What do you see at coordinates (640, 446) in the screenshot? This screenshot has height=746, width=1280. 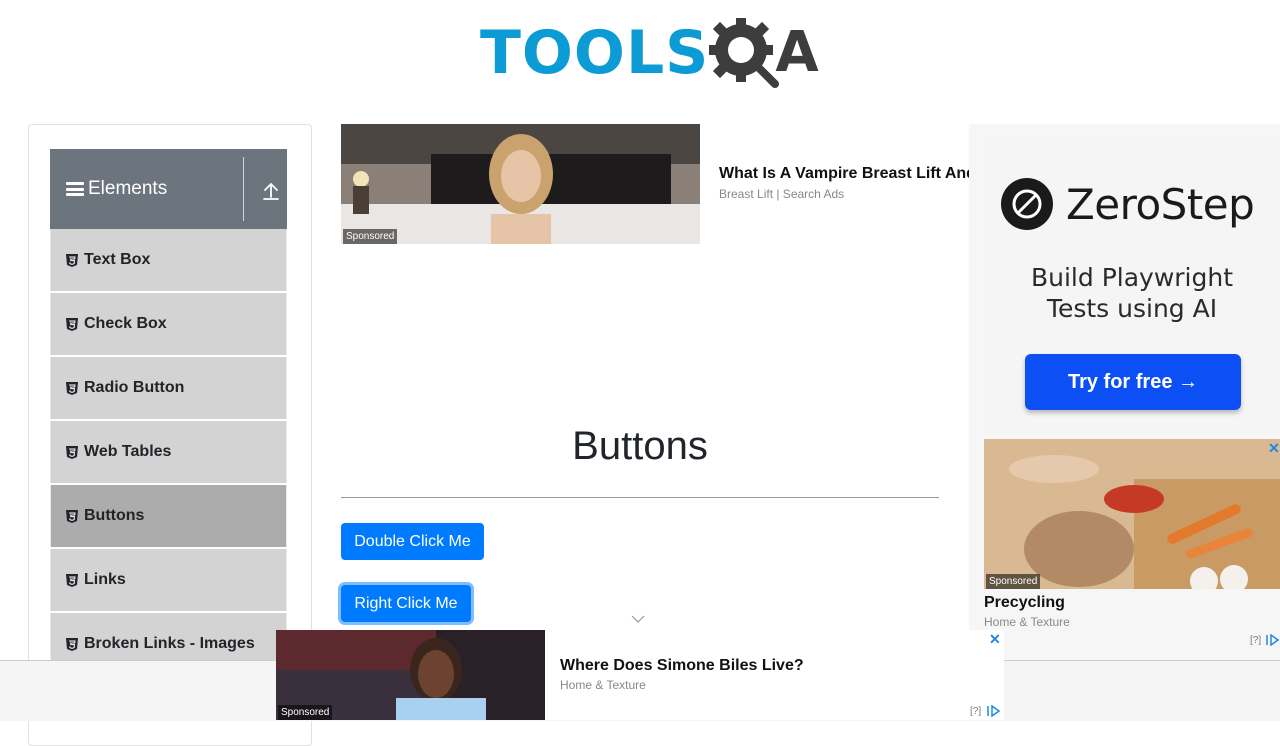 I see `page-title: Buttons` at bounding box center [640, 446].